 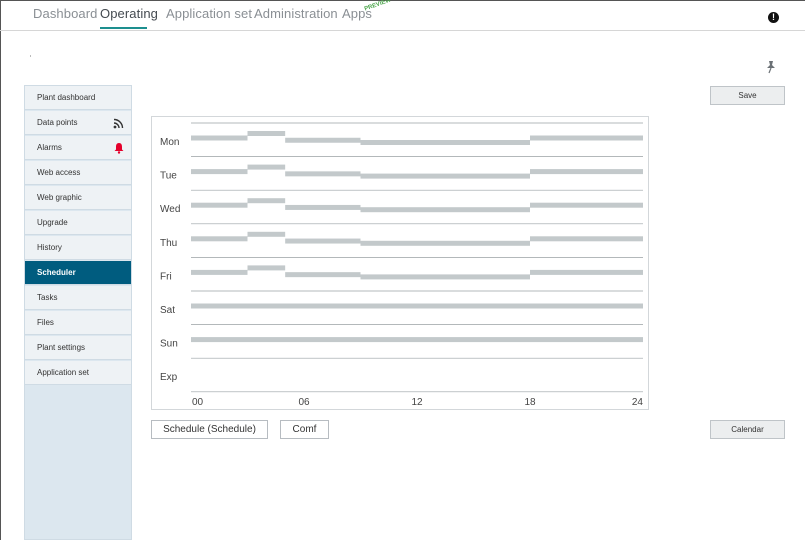 What do you see at coordinates (66, 97) in the screenshot?
I see `sidebar-item-label: Plant dashboard` at bounding box center [66, 97].